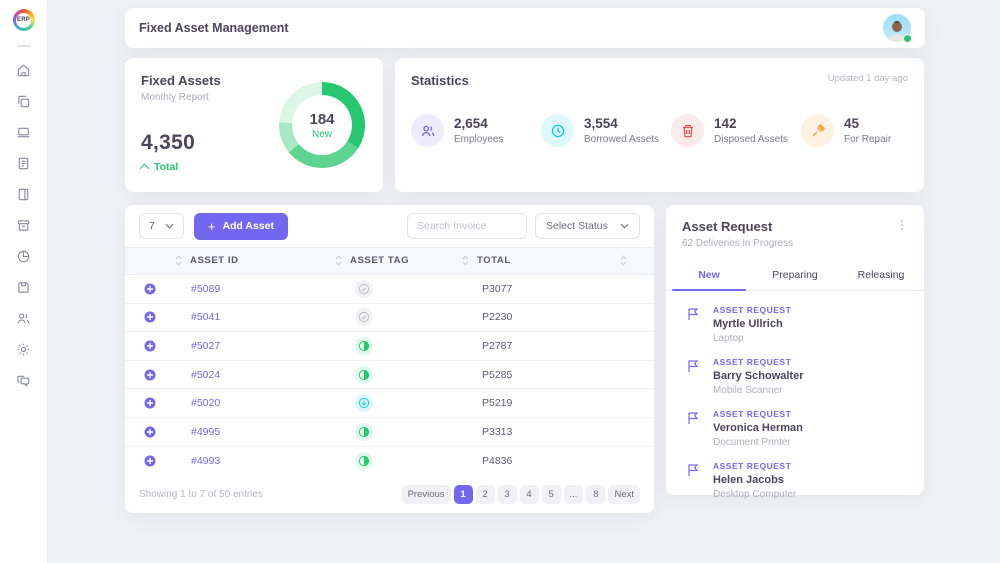 The image size is (1000, 563). I want to click on stat-borrowed-assets: 3,554 Borrowed Assets, so click(606, 130).